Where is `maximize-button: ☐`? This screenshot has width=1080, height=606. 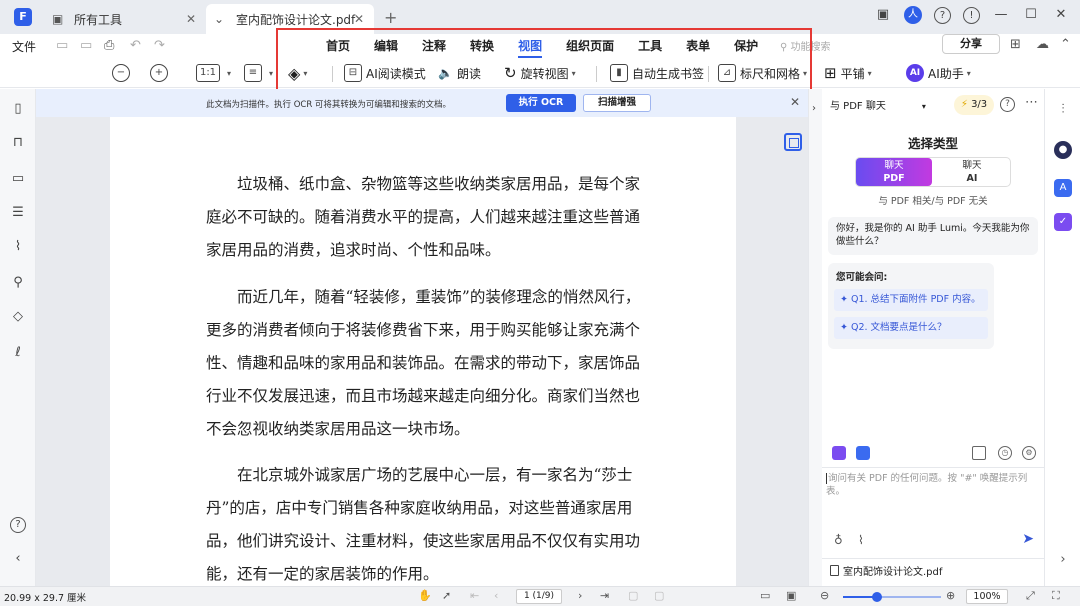
maximize-button: ☐ is located at coordinates (1031, 15).